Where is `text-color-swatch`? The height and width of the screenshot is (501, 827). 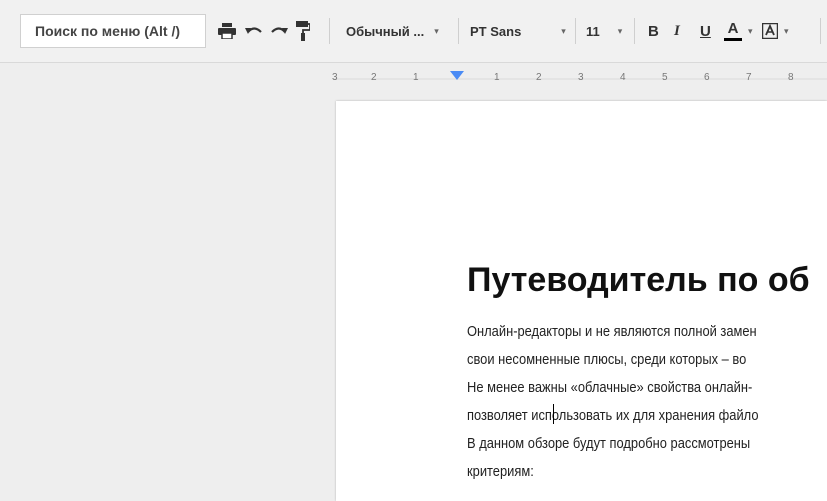 text-color-swatch is located at coordinates (733, 39).